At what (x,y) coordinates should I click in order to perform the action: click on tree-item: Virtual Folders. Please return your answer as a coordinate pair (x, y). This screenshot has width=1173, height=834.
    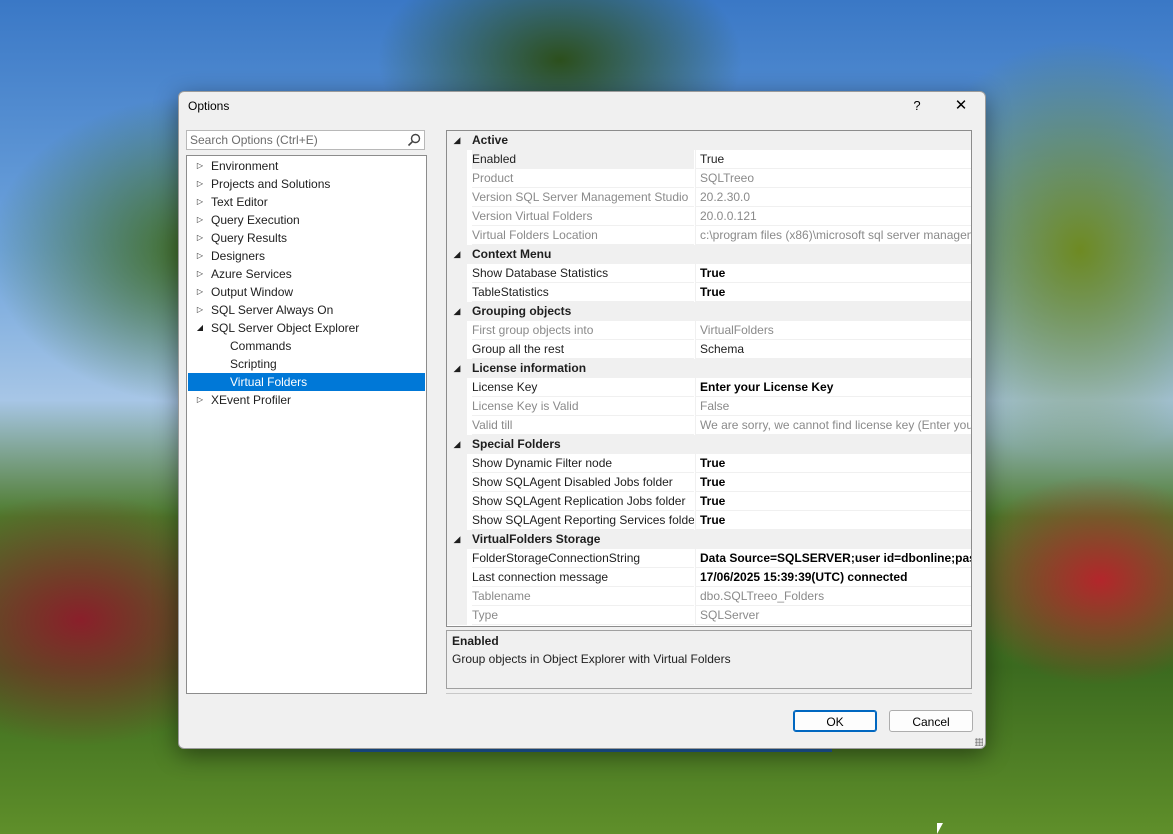
    Looking at the image, I should click on (306, 382).